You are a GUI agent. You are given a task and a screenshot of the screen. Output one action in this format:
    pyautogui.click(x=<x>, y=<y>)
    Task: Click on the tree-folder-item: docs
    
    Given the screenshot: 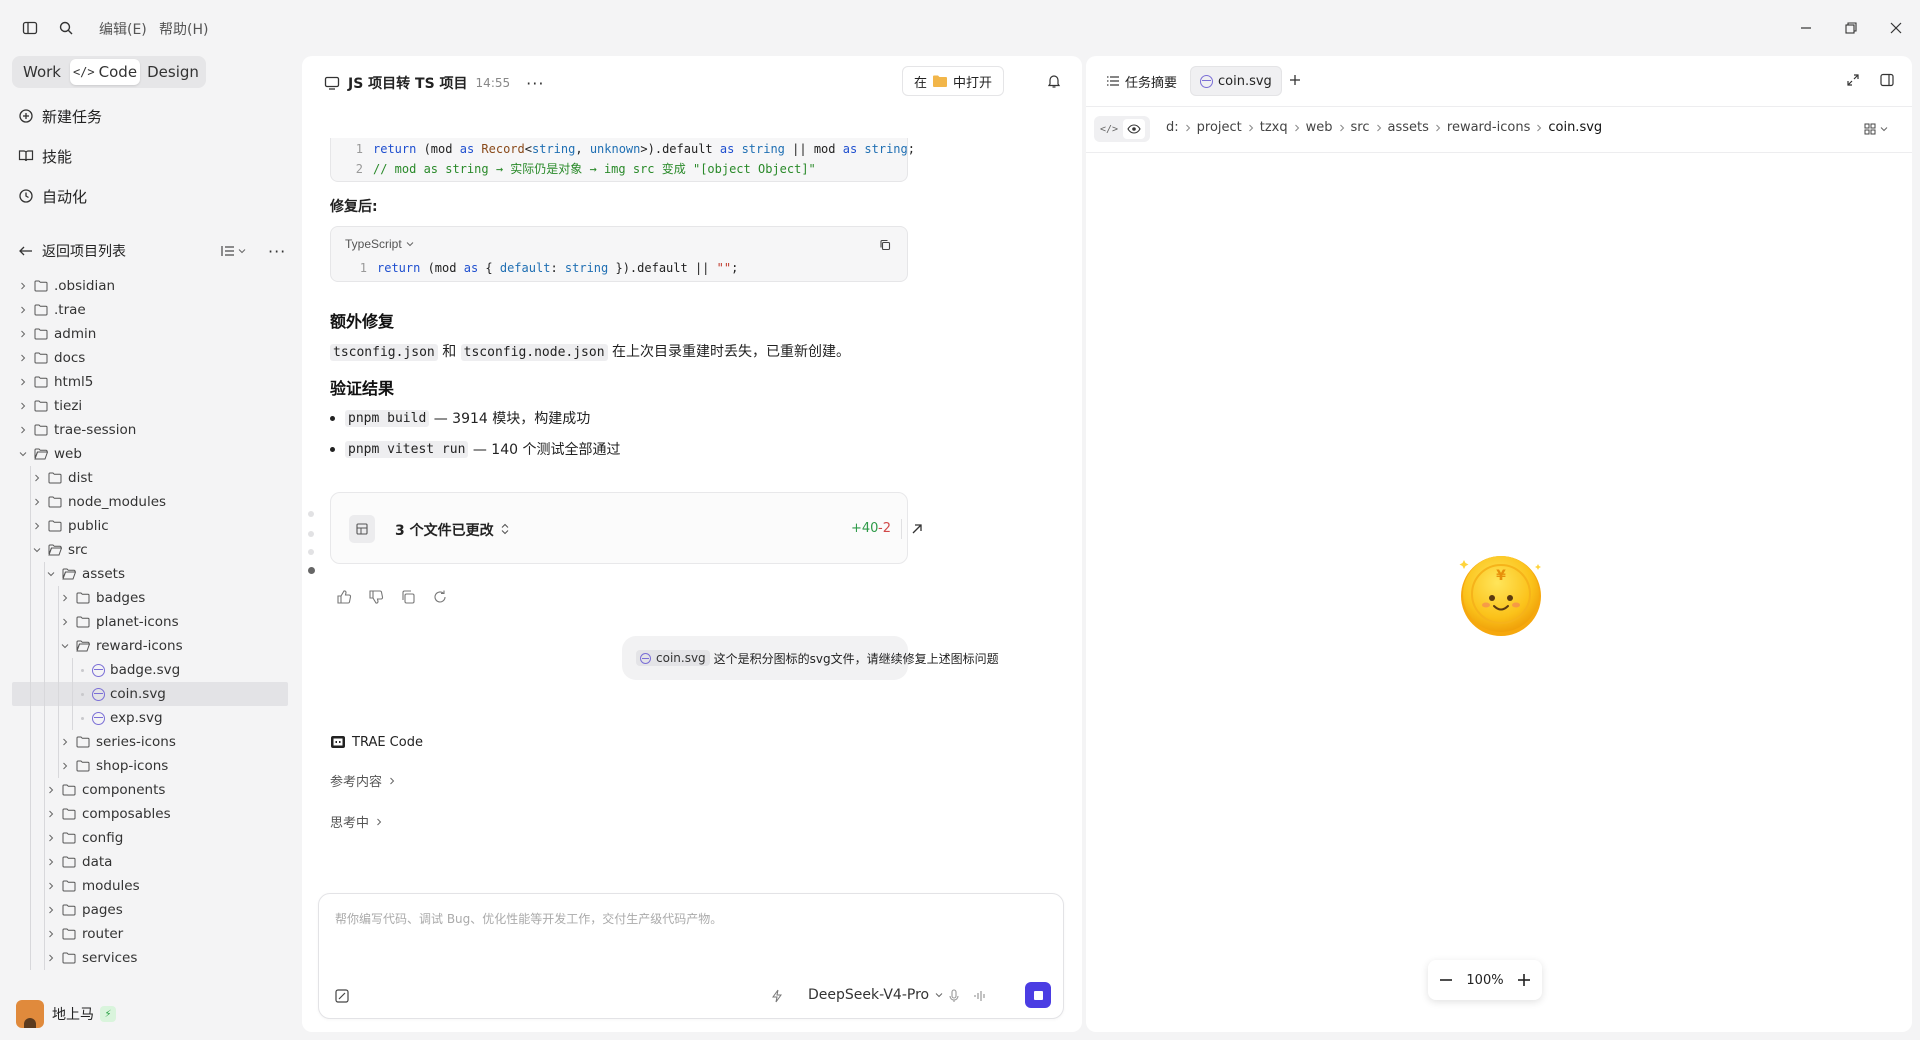 What is the action you would take?
    pyautogui.click(x=150, y=358)
    